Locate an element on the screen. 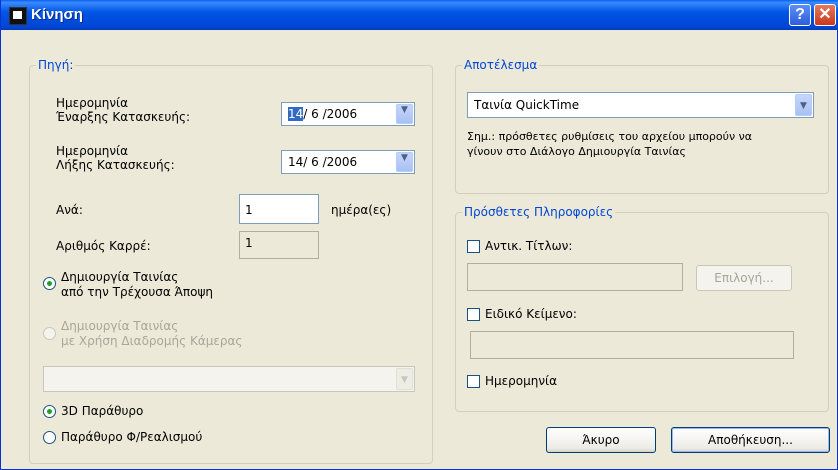 The height and width of the screenshot is (470, 838). camera-path-label-2: με Χρήση Διαδρομής Κάμερας is located at coordinates (152, 341).